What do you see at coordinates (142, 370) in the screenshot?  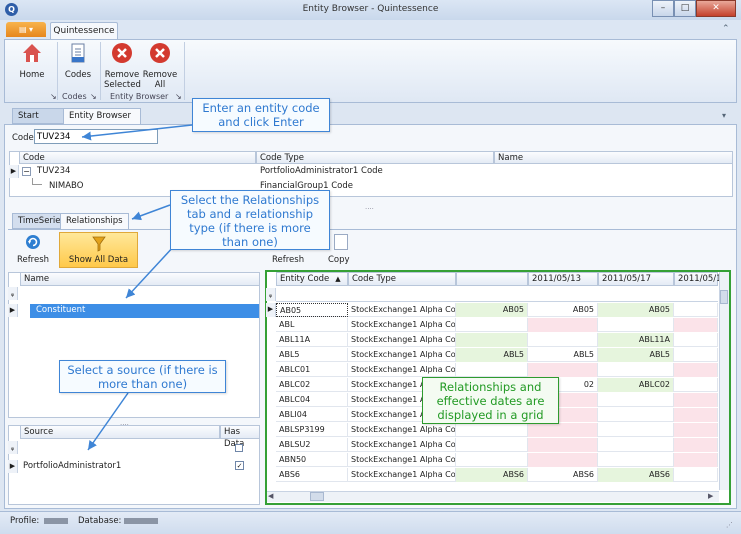 I see `callout-line: Select a source (if there is` at bounding box center [142, 370].